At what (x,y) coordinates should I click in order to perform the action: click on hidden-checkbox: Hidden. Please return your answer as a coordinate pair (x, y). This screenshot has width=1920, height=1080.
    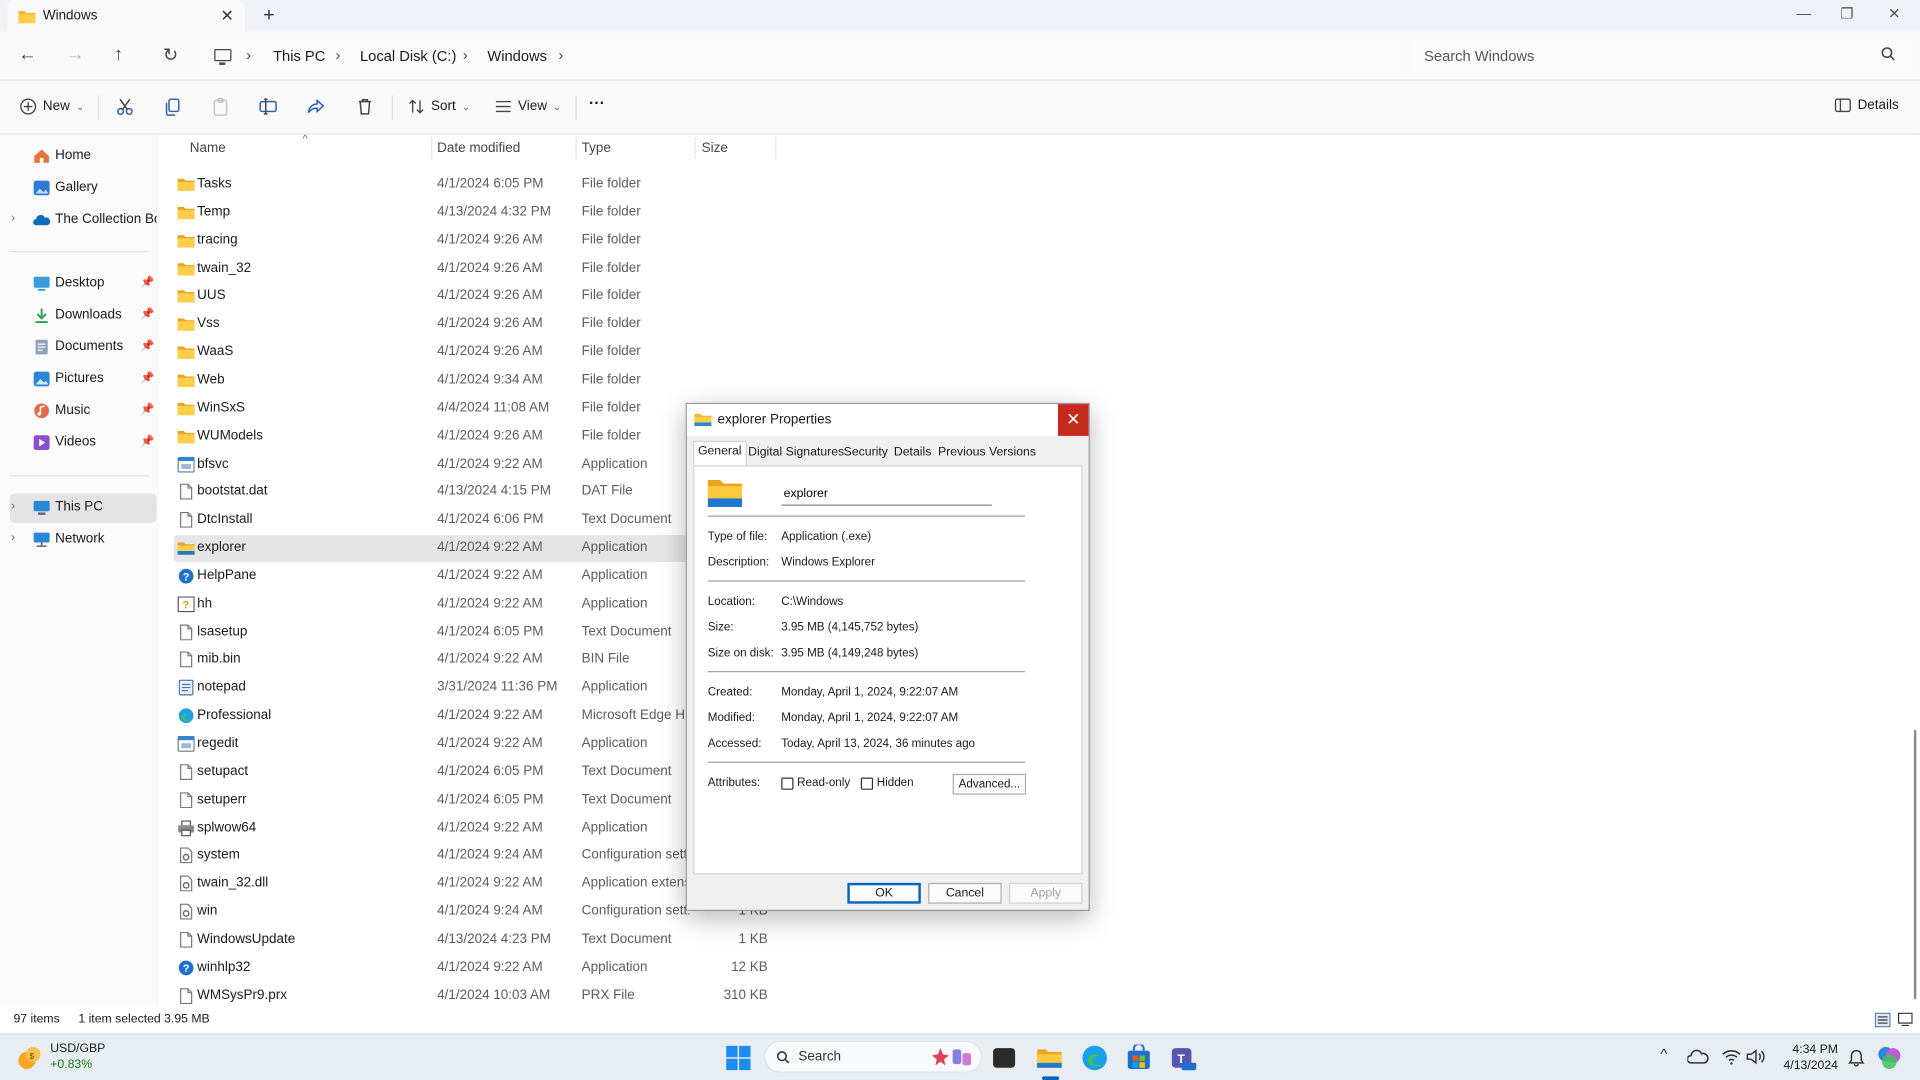
    Looking at the image, I should click on (887, 783).